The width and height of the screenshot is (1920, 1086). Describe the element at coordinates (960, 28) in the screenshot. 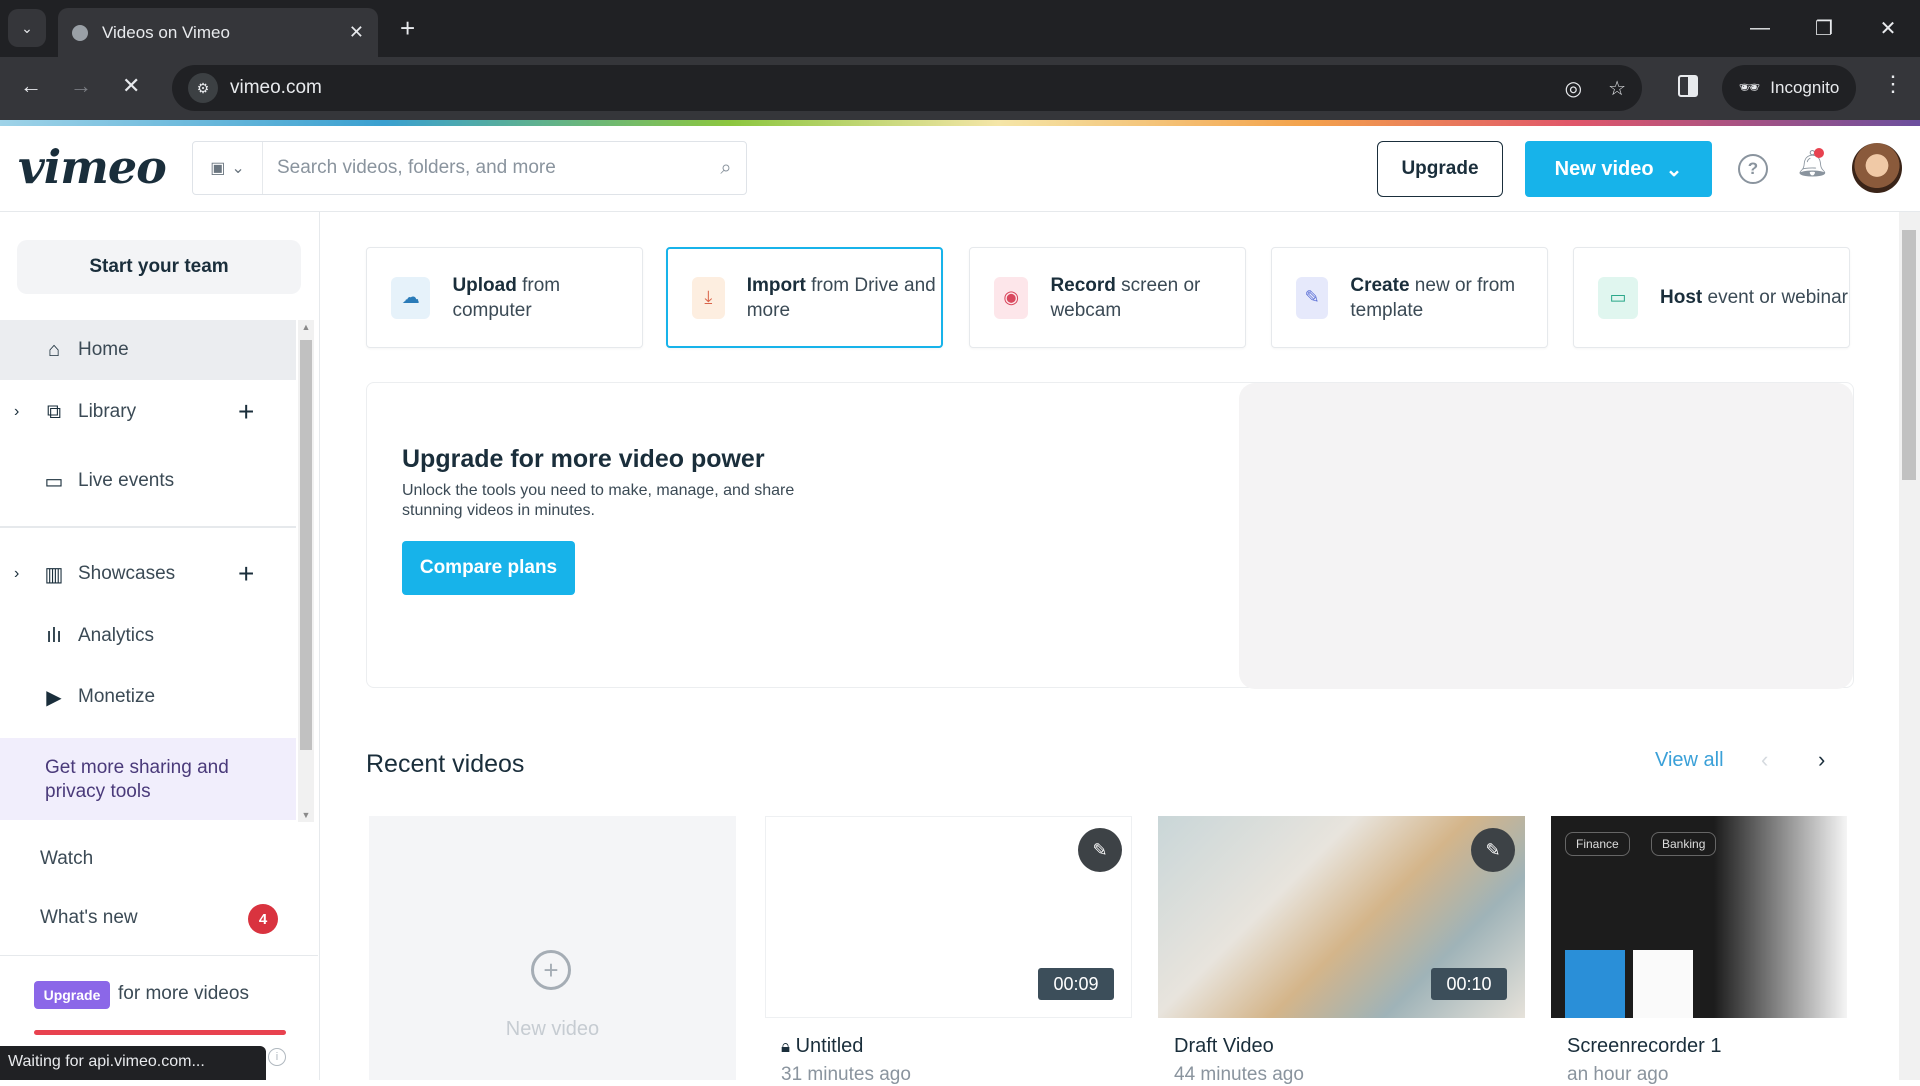

I see `browser-tabbar: ⌄ Videos on Vimeo ✕ + — ❐ ✕` at that location.